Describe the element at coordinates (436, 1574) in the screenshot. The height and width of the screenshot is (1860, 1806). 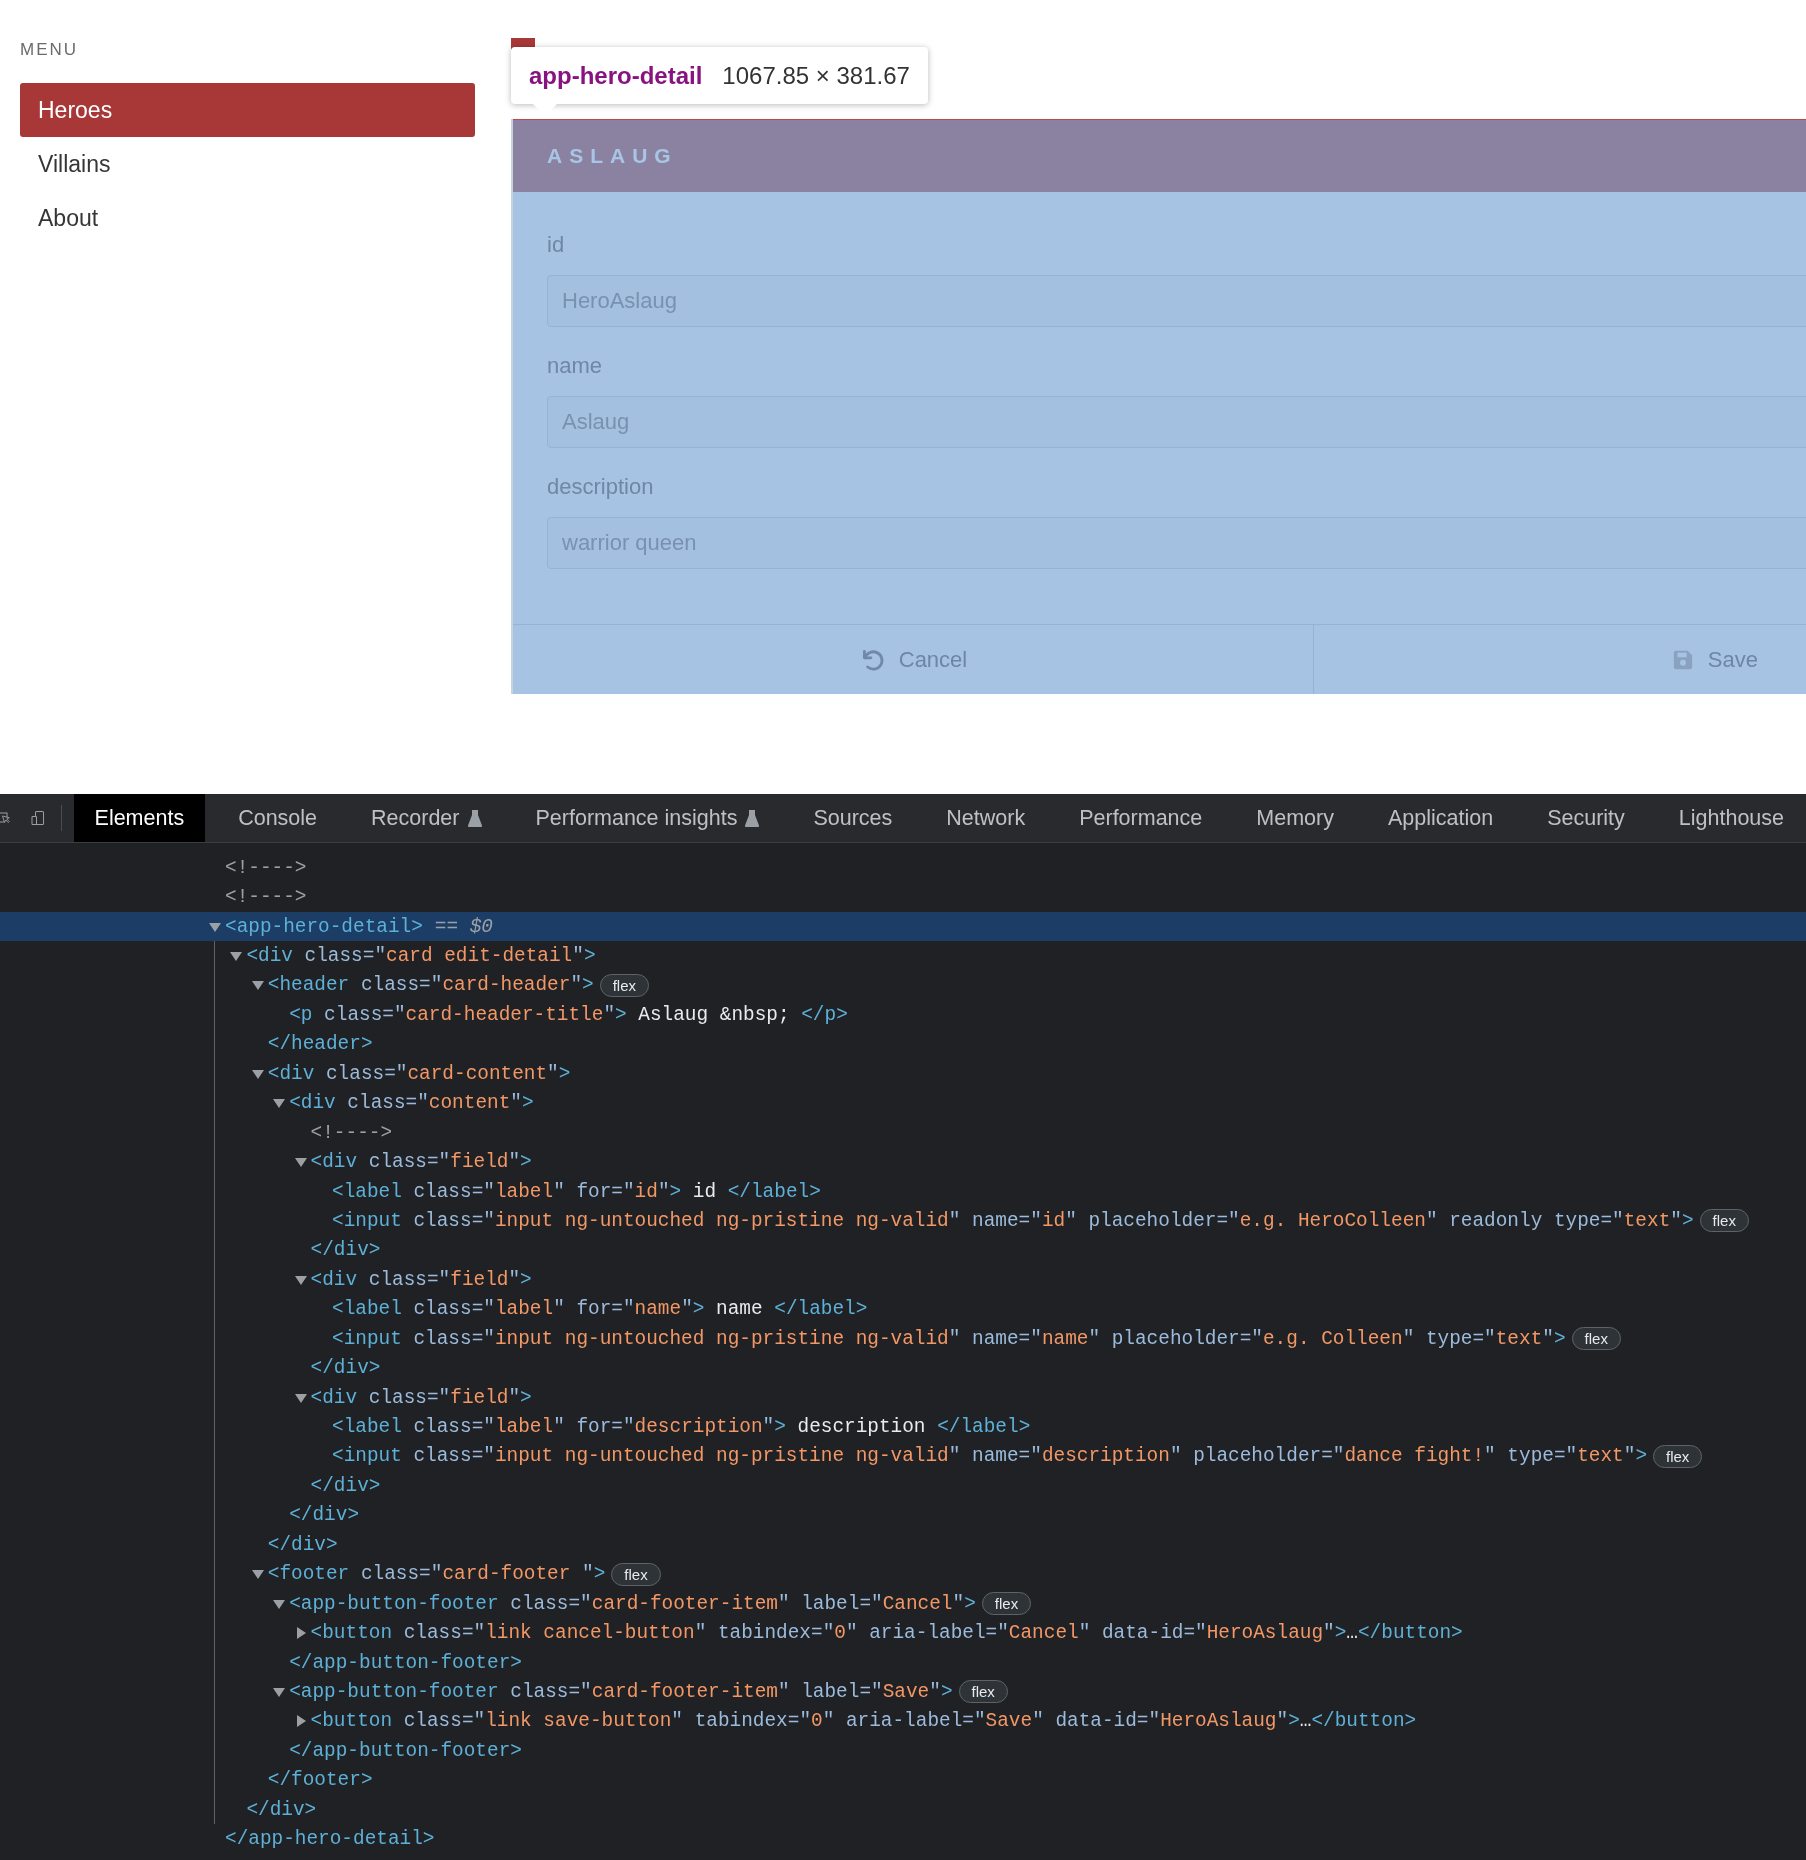
I see `code-line: <footer class="card-footer ">` at that location.